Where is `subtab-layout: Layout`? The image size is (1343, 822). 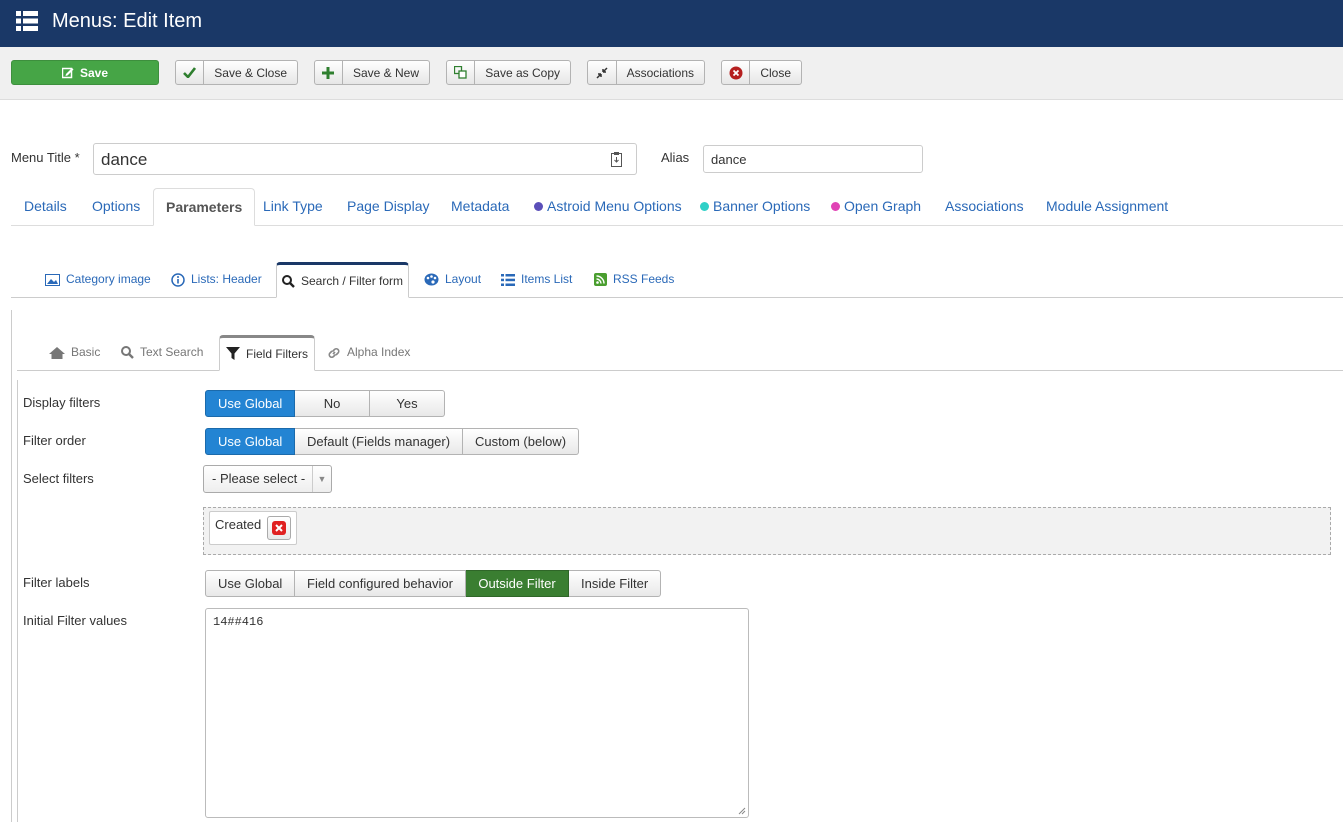 subtab-layout: Layout is located at coordinates (452, 279).